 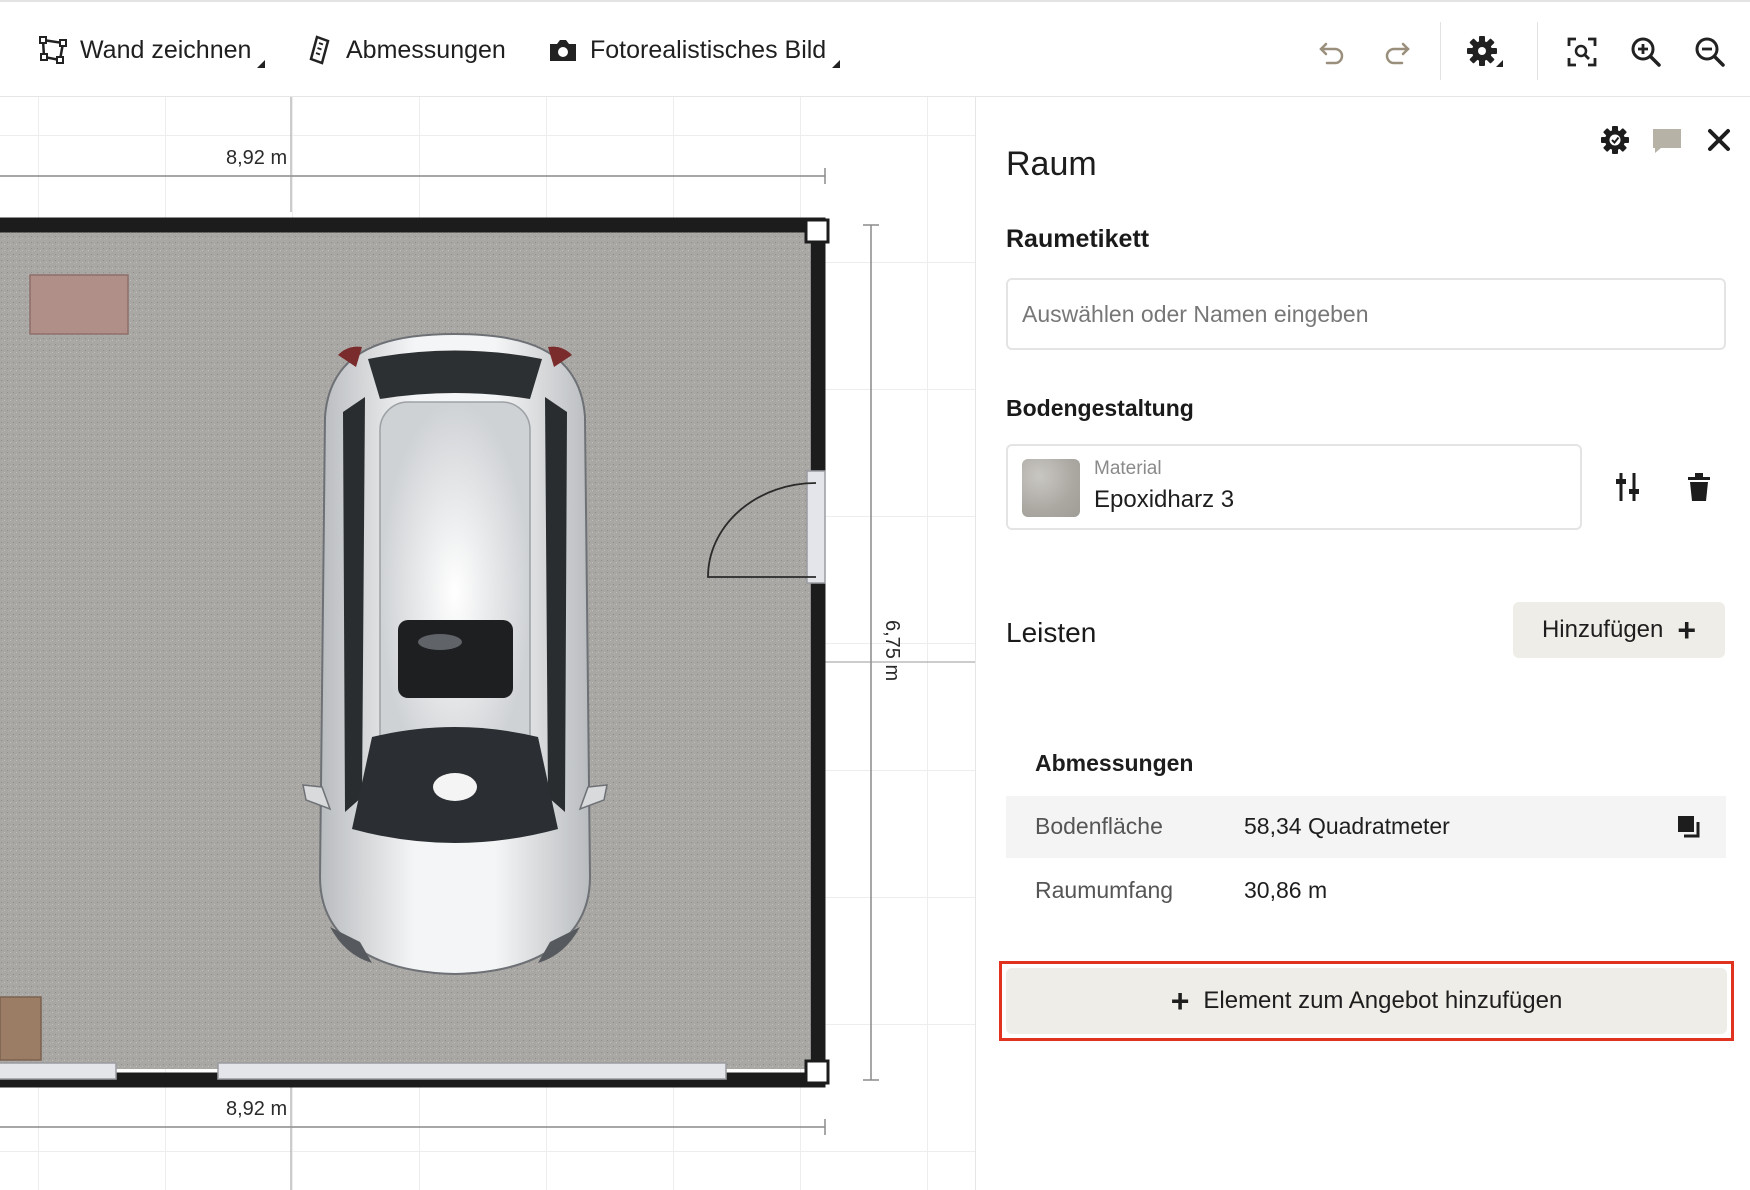 I want to click on material-swatch, so click(x=1051, y=488).